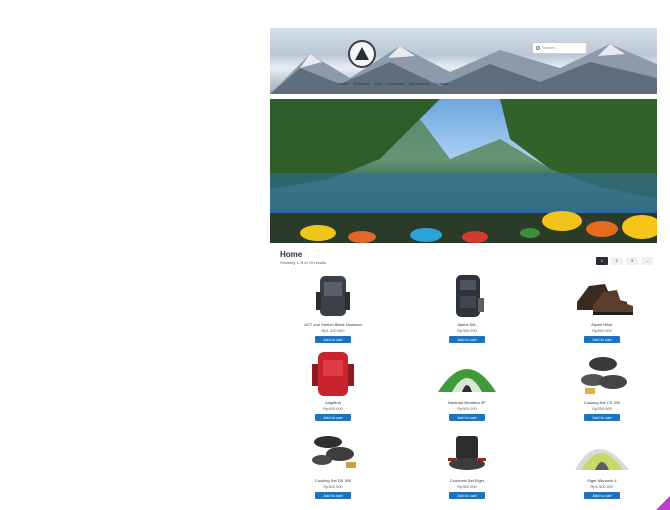 The width and height of the screenshot is (670, 510). What do you see at coordinates (467, 486) in the screenshot?
I see `product-price: Rp350.000` at bounding box center [467, 486].